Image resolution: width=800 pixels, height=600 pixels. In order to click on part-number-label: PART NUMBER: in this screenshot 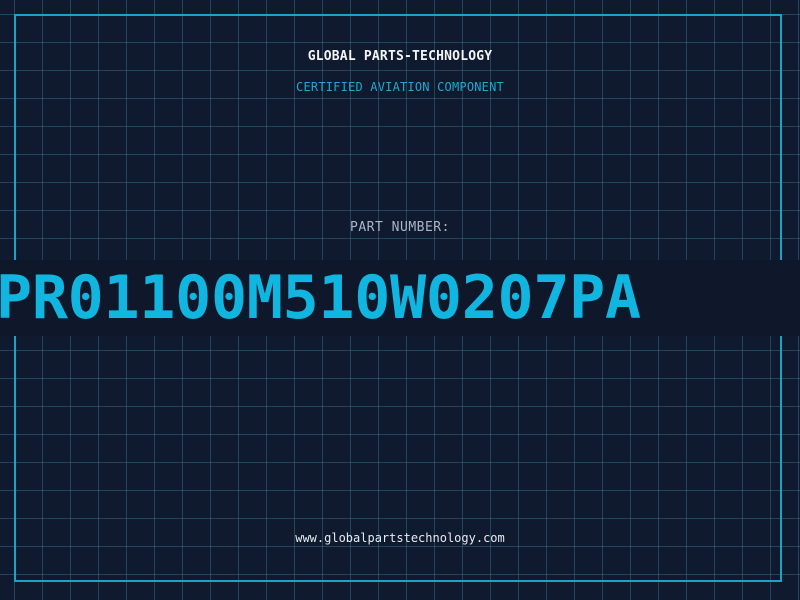, I will do `click(400, 227)`.